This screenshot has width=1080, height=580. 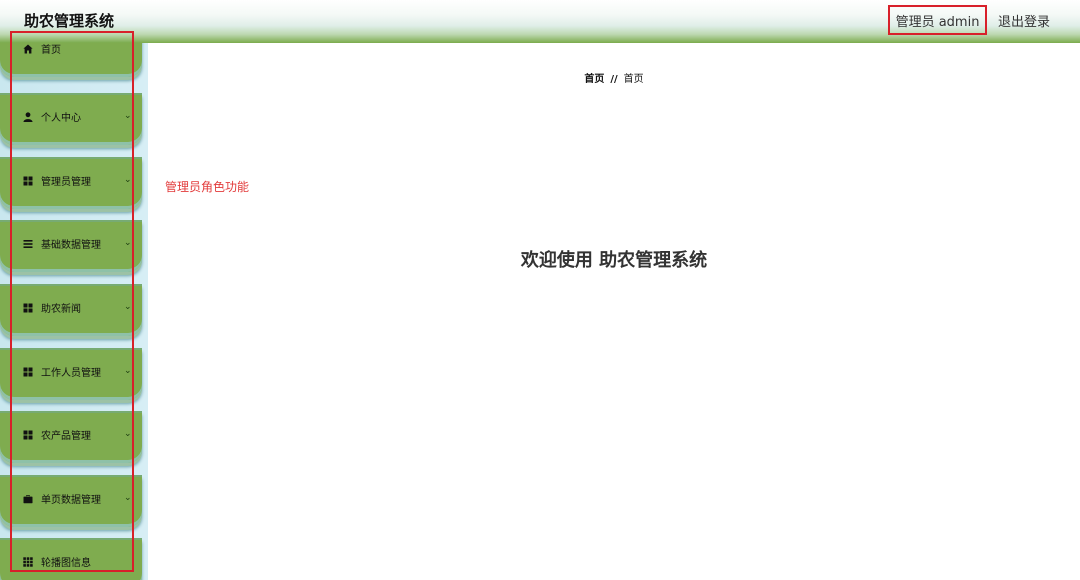 I want to click on briefcase-icon, so click(x=28, y=499).